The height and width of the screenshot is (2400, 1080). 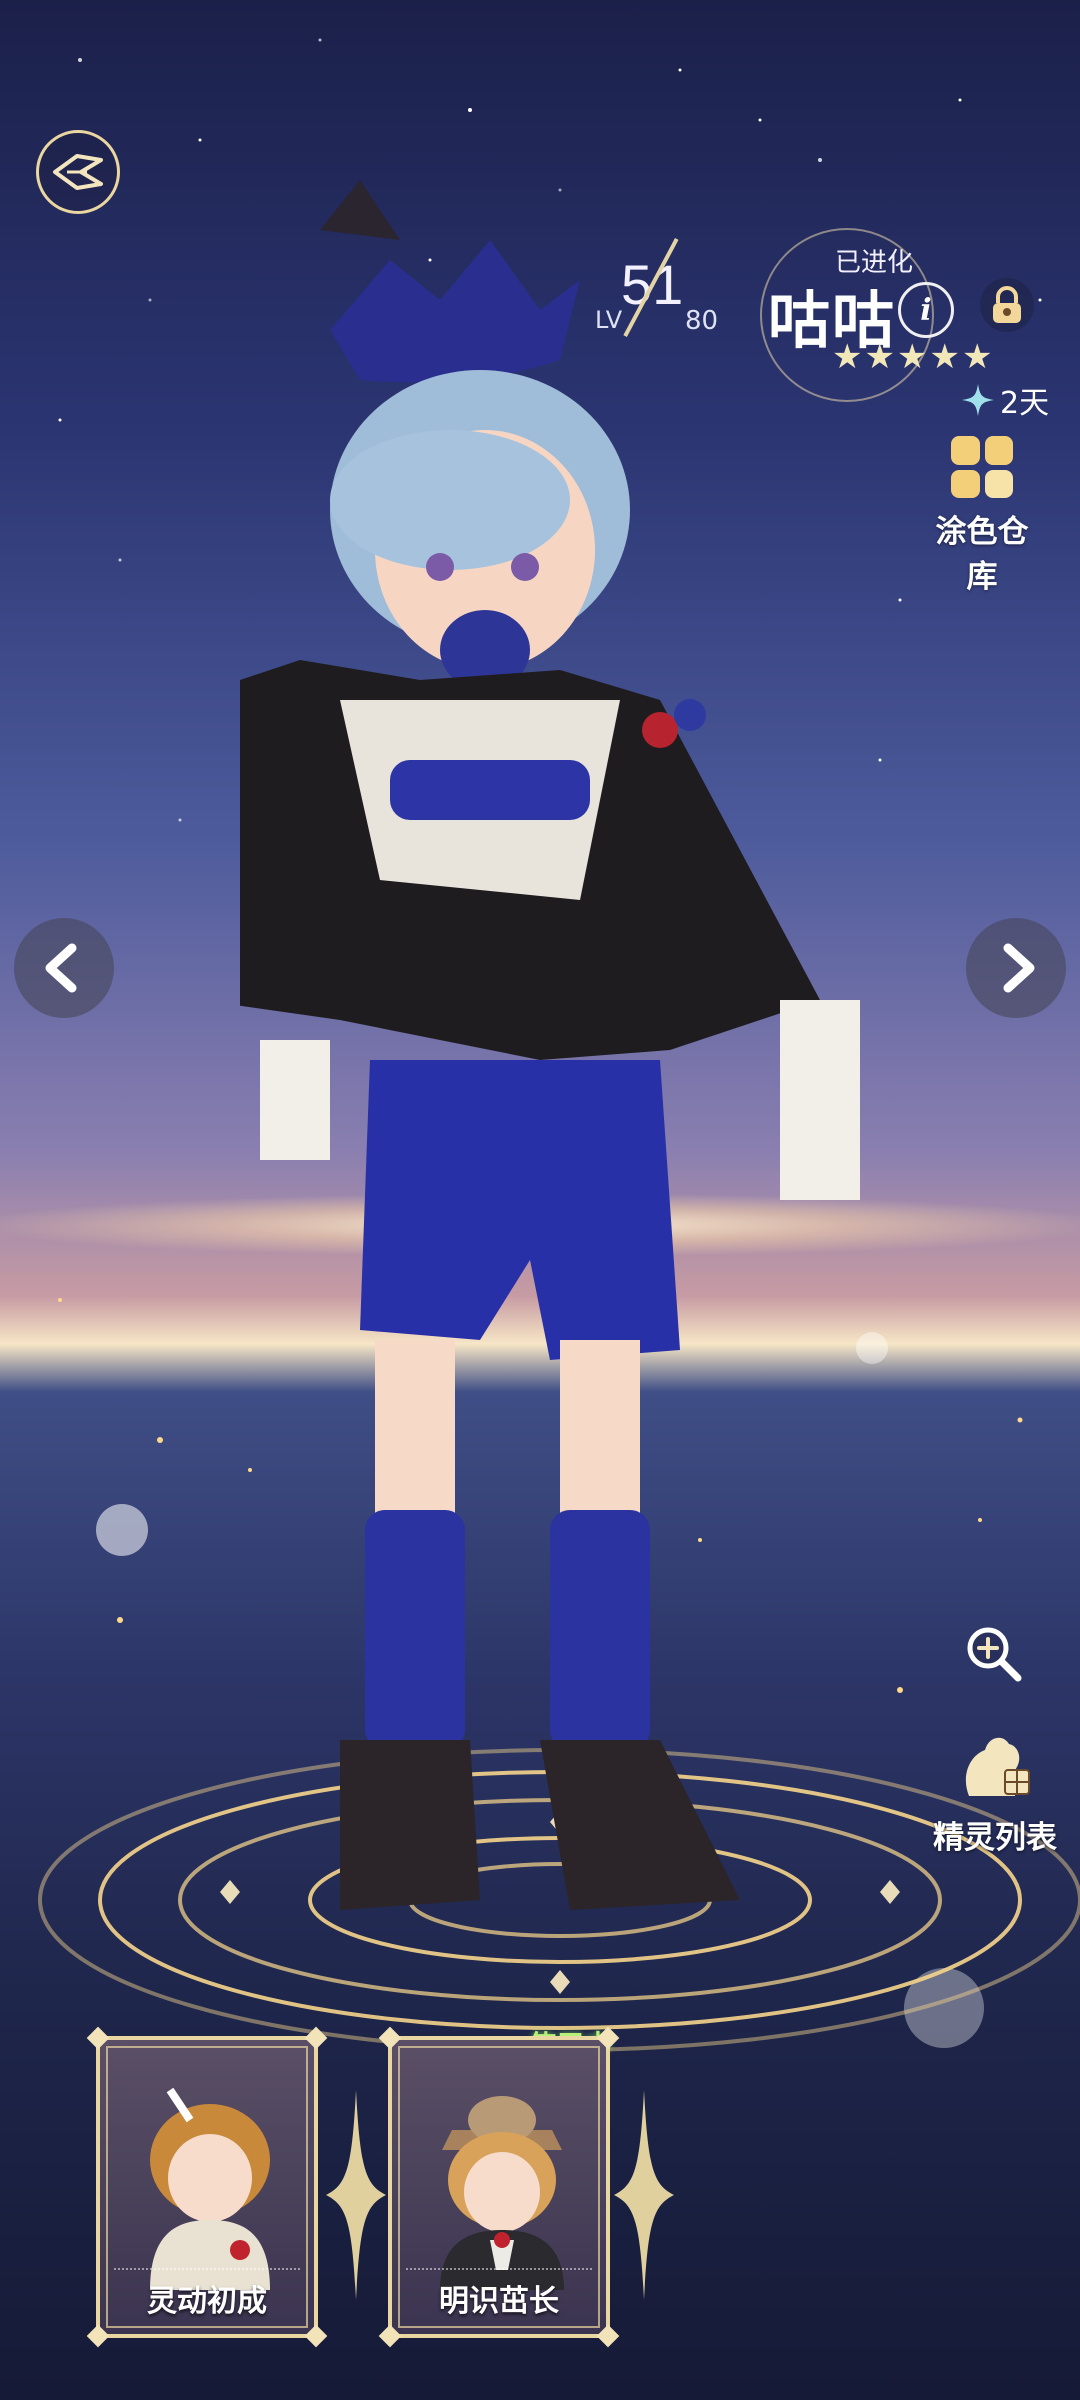 I want to click on outfit-label: 灵动初成, so click(x=207, y=2294).